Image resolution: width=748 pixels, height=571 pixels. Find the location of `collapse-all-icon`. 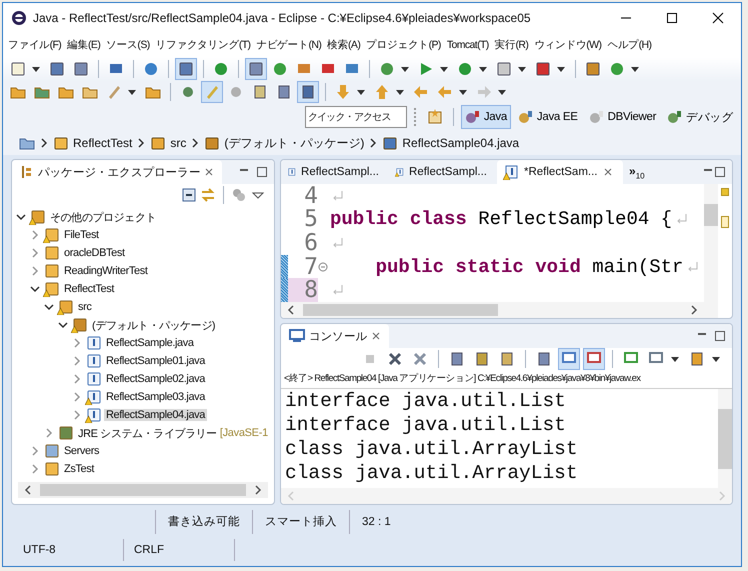

collapse-all-icon is located at coordinates (189, 195).